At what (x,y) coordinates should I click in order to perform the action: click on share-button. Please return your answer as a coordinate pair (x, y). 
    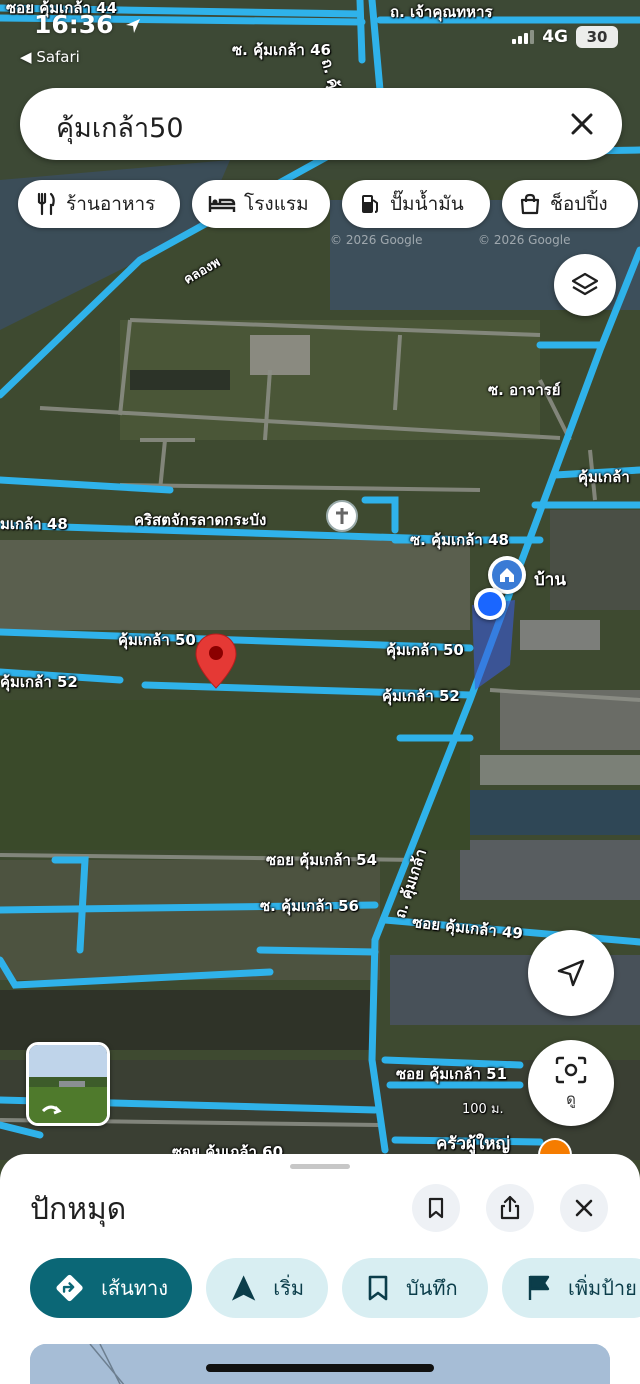
    Looking at the image, I should click on (510, 1208).